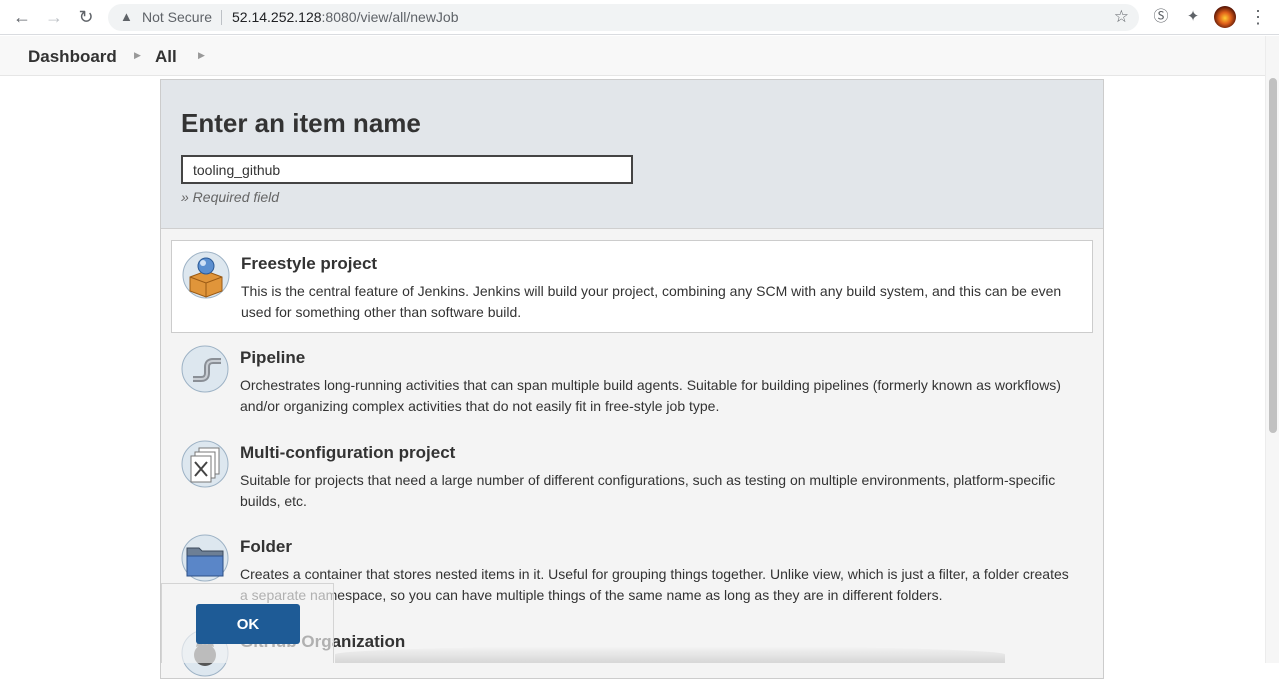 This screenshot has height=679, width=1279. What do you see at coordinates (348, 452) in the screenshot?
I see `job-type-title: Multi-configuration project` at bounding box center [348, 452].